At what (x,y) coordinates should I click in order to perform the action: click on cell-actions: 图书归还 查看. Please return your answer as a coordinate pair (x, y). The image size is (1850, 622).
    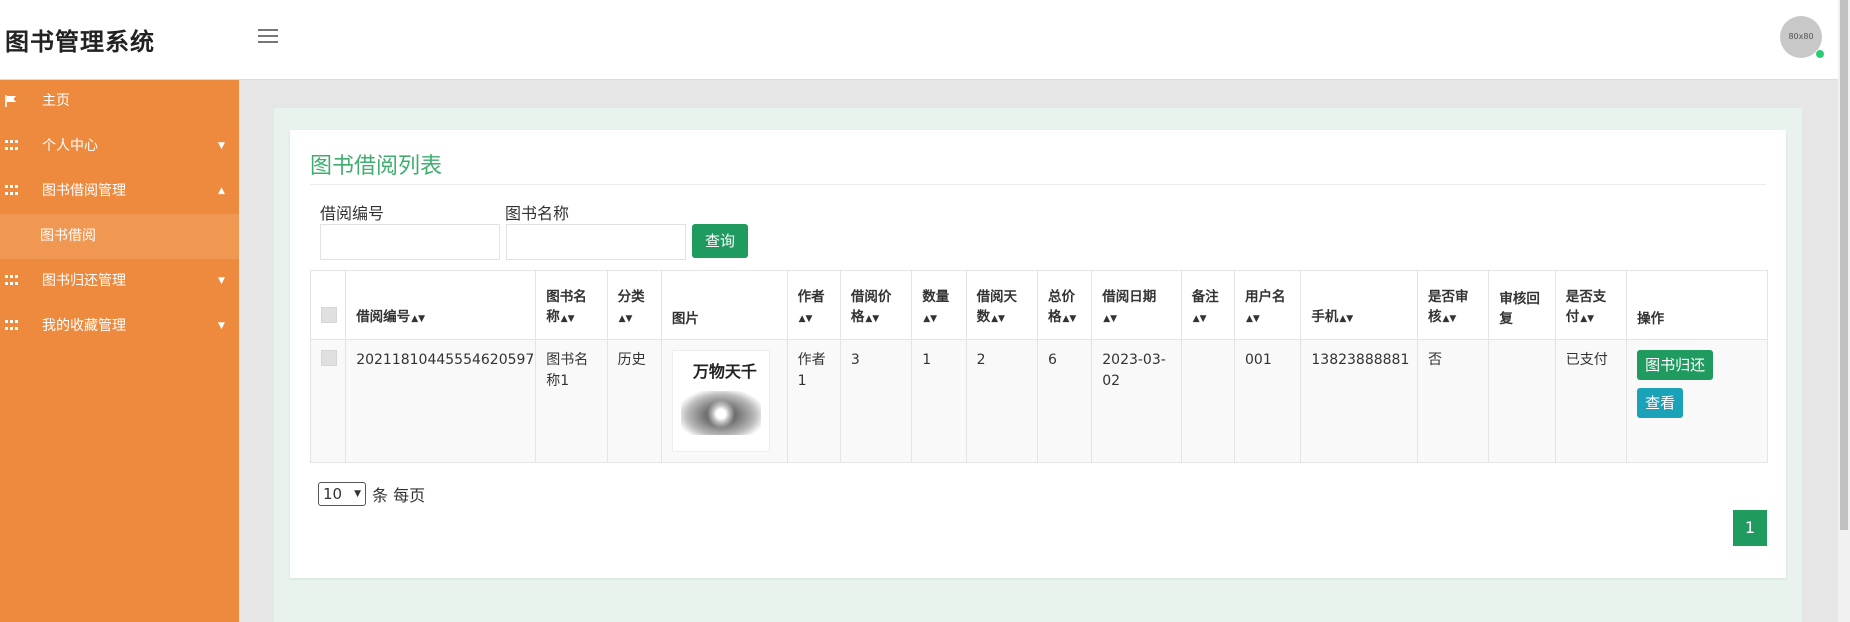
    Looking at the image, I should click on (1697, 401).